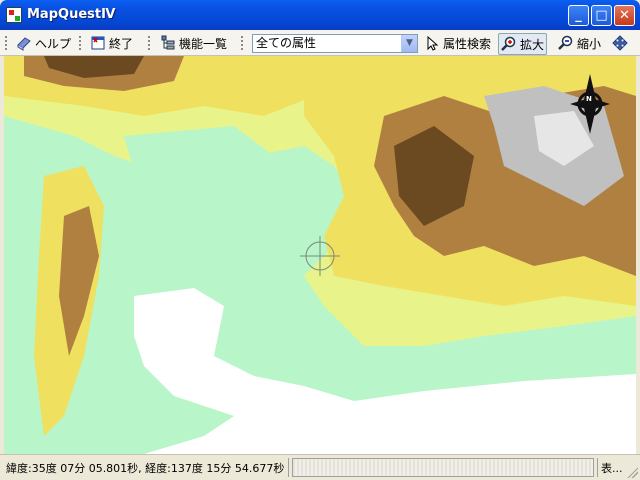 The height and width of the screenshot is (480, 640). Describe the element at coordinates (624, 15) in the screenshot. I see `close-button: ✕` at that location.